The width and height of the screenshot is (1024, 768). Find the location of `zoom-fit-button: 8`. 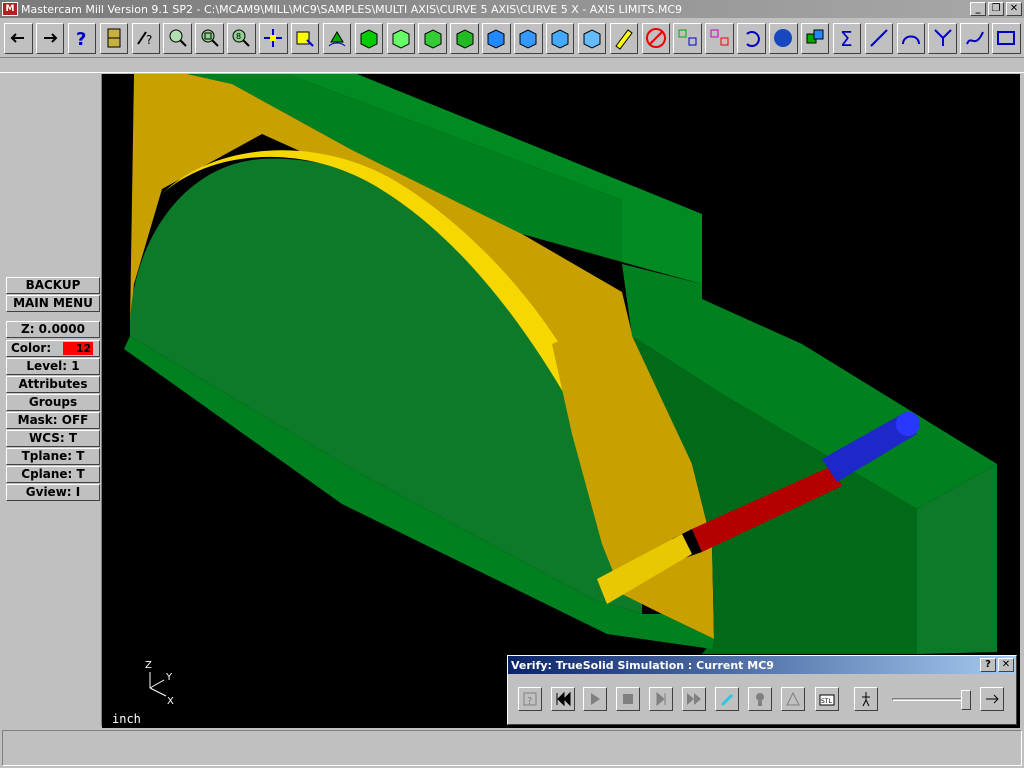

zoom-fit-button: 8 is located at coordinates (241, 38).